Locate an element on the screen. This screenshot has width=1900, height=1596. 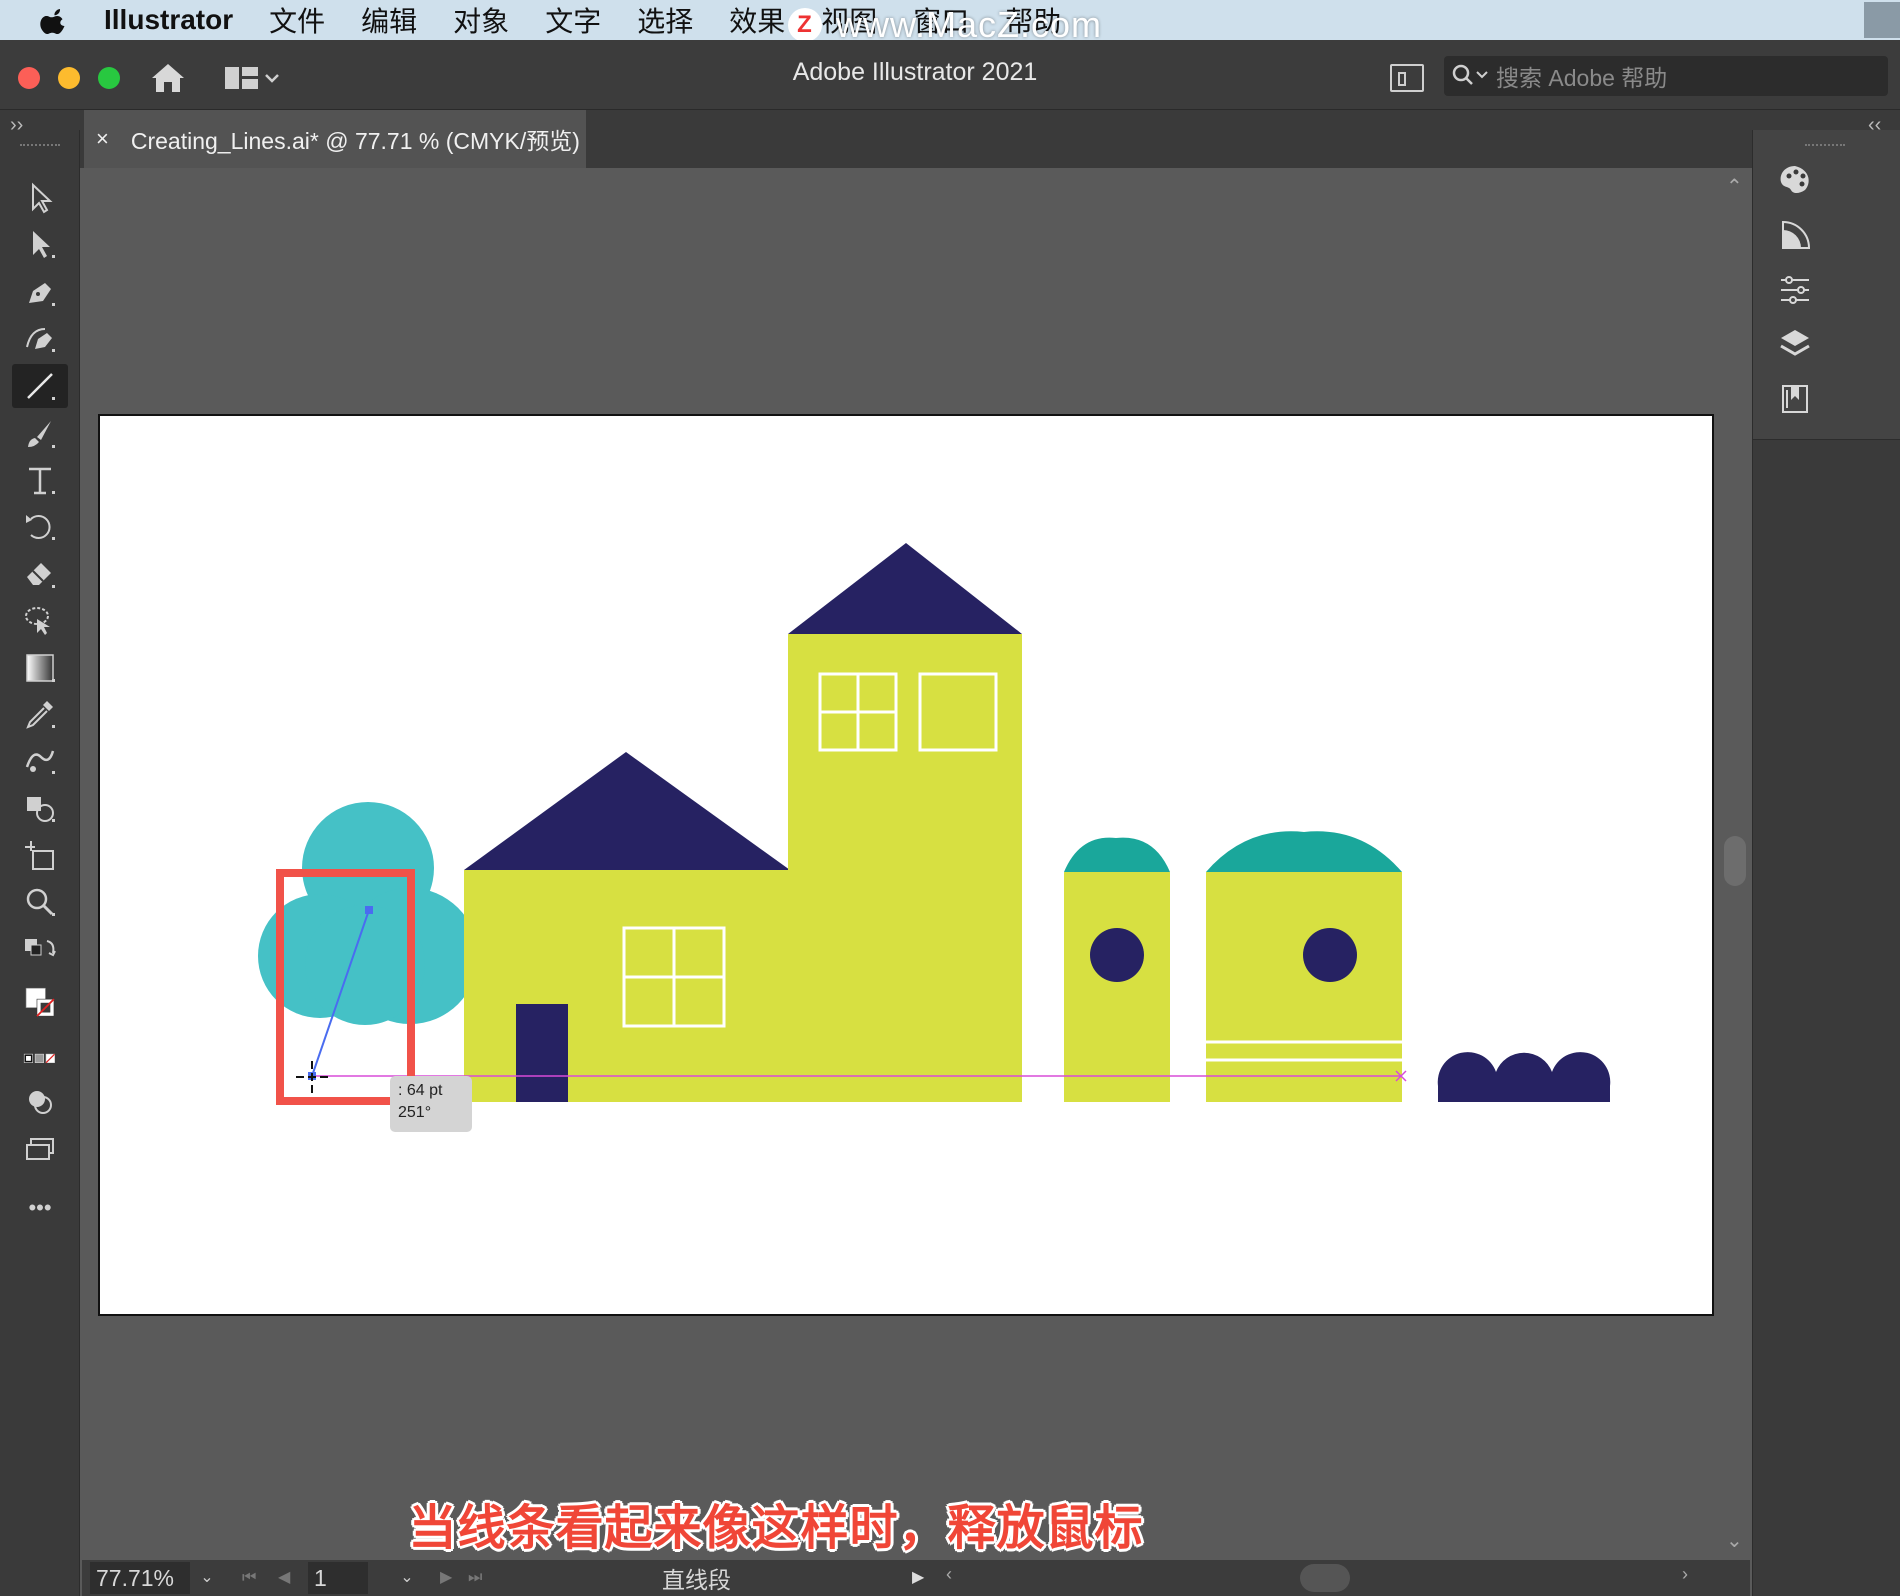
color-panel-button is located at coordinates (1795, 180).